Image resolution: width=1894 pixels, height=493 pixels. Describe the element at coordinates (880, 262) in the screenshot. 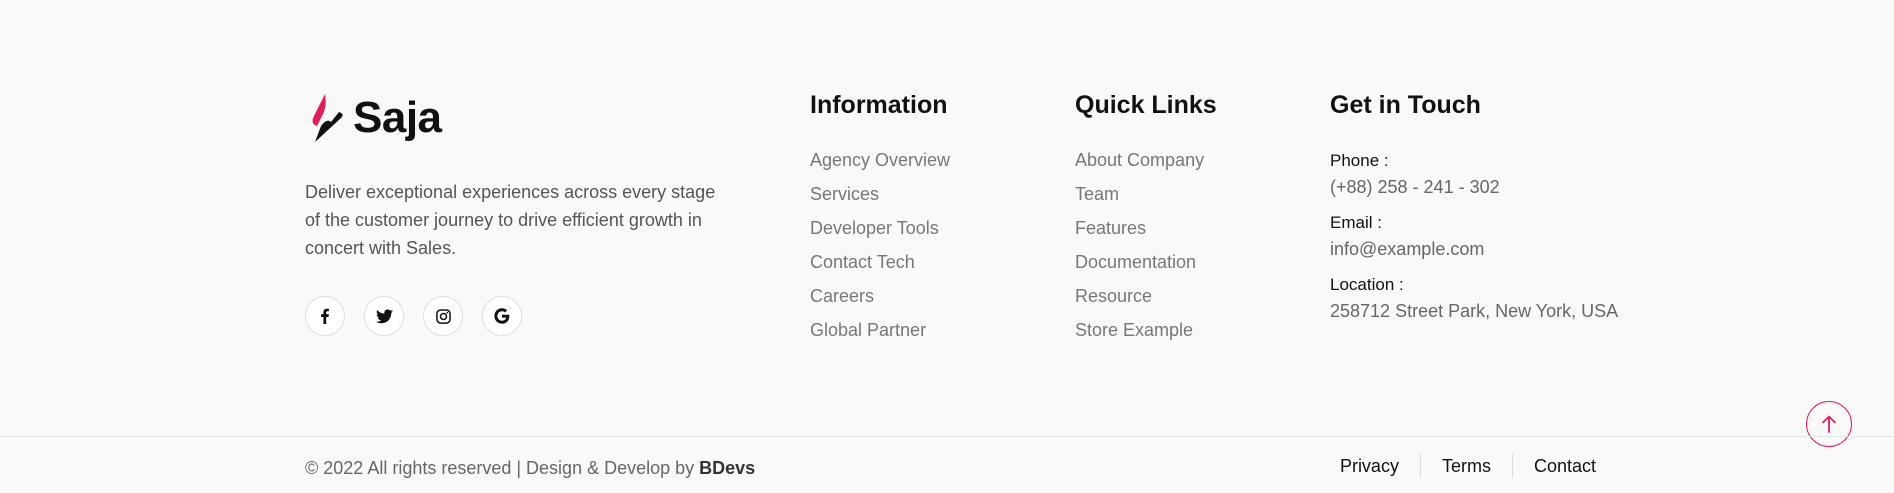

I see `information-link: Contact Tech` at that location.